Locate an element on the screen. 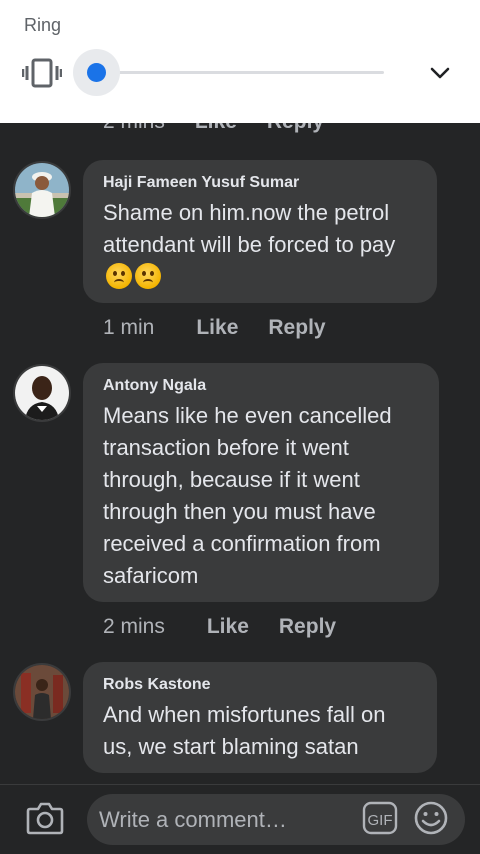  svg-text: GIF is located at coordinates (380, 820).